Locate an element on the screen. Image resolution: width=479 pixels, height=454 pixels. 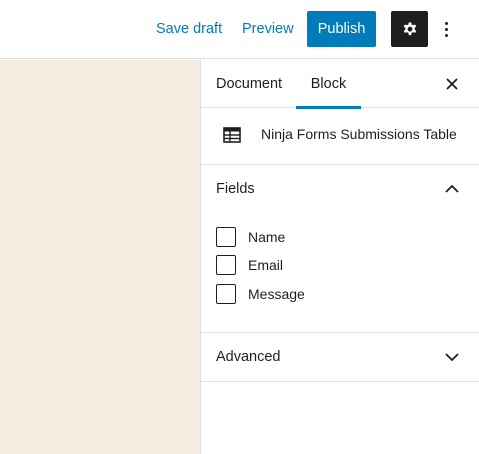
chevron-up-icon is located at coordinates (452, 188).